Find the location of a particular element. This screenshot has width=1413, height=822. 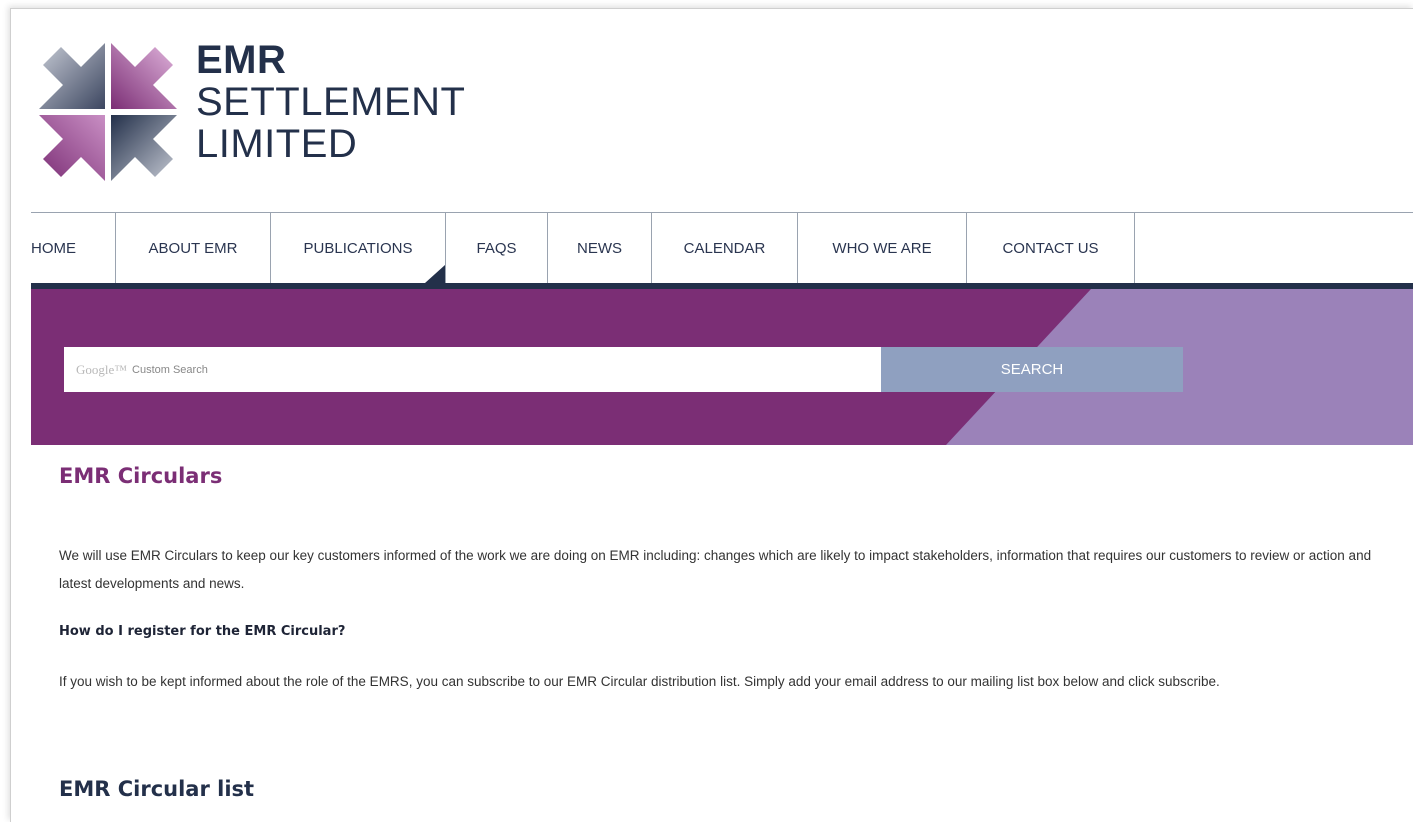

nav-faqs-label: FAQS is located at coordinates (496, 248).